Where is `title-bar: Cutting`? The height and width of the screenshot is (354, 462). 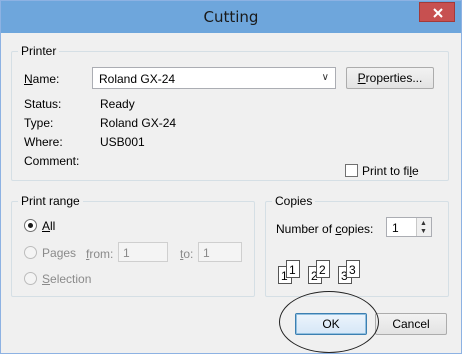 title-bar: Cutting is located at coordinates (231, 17).